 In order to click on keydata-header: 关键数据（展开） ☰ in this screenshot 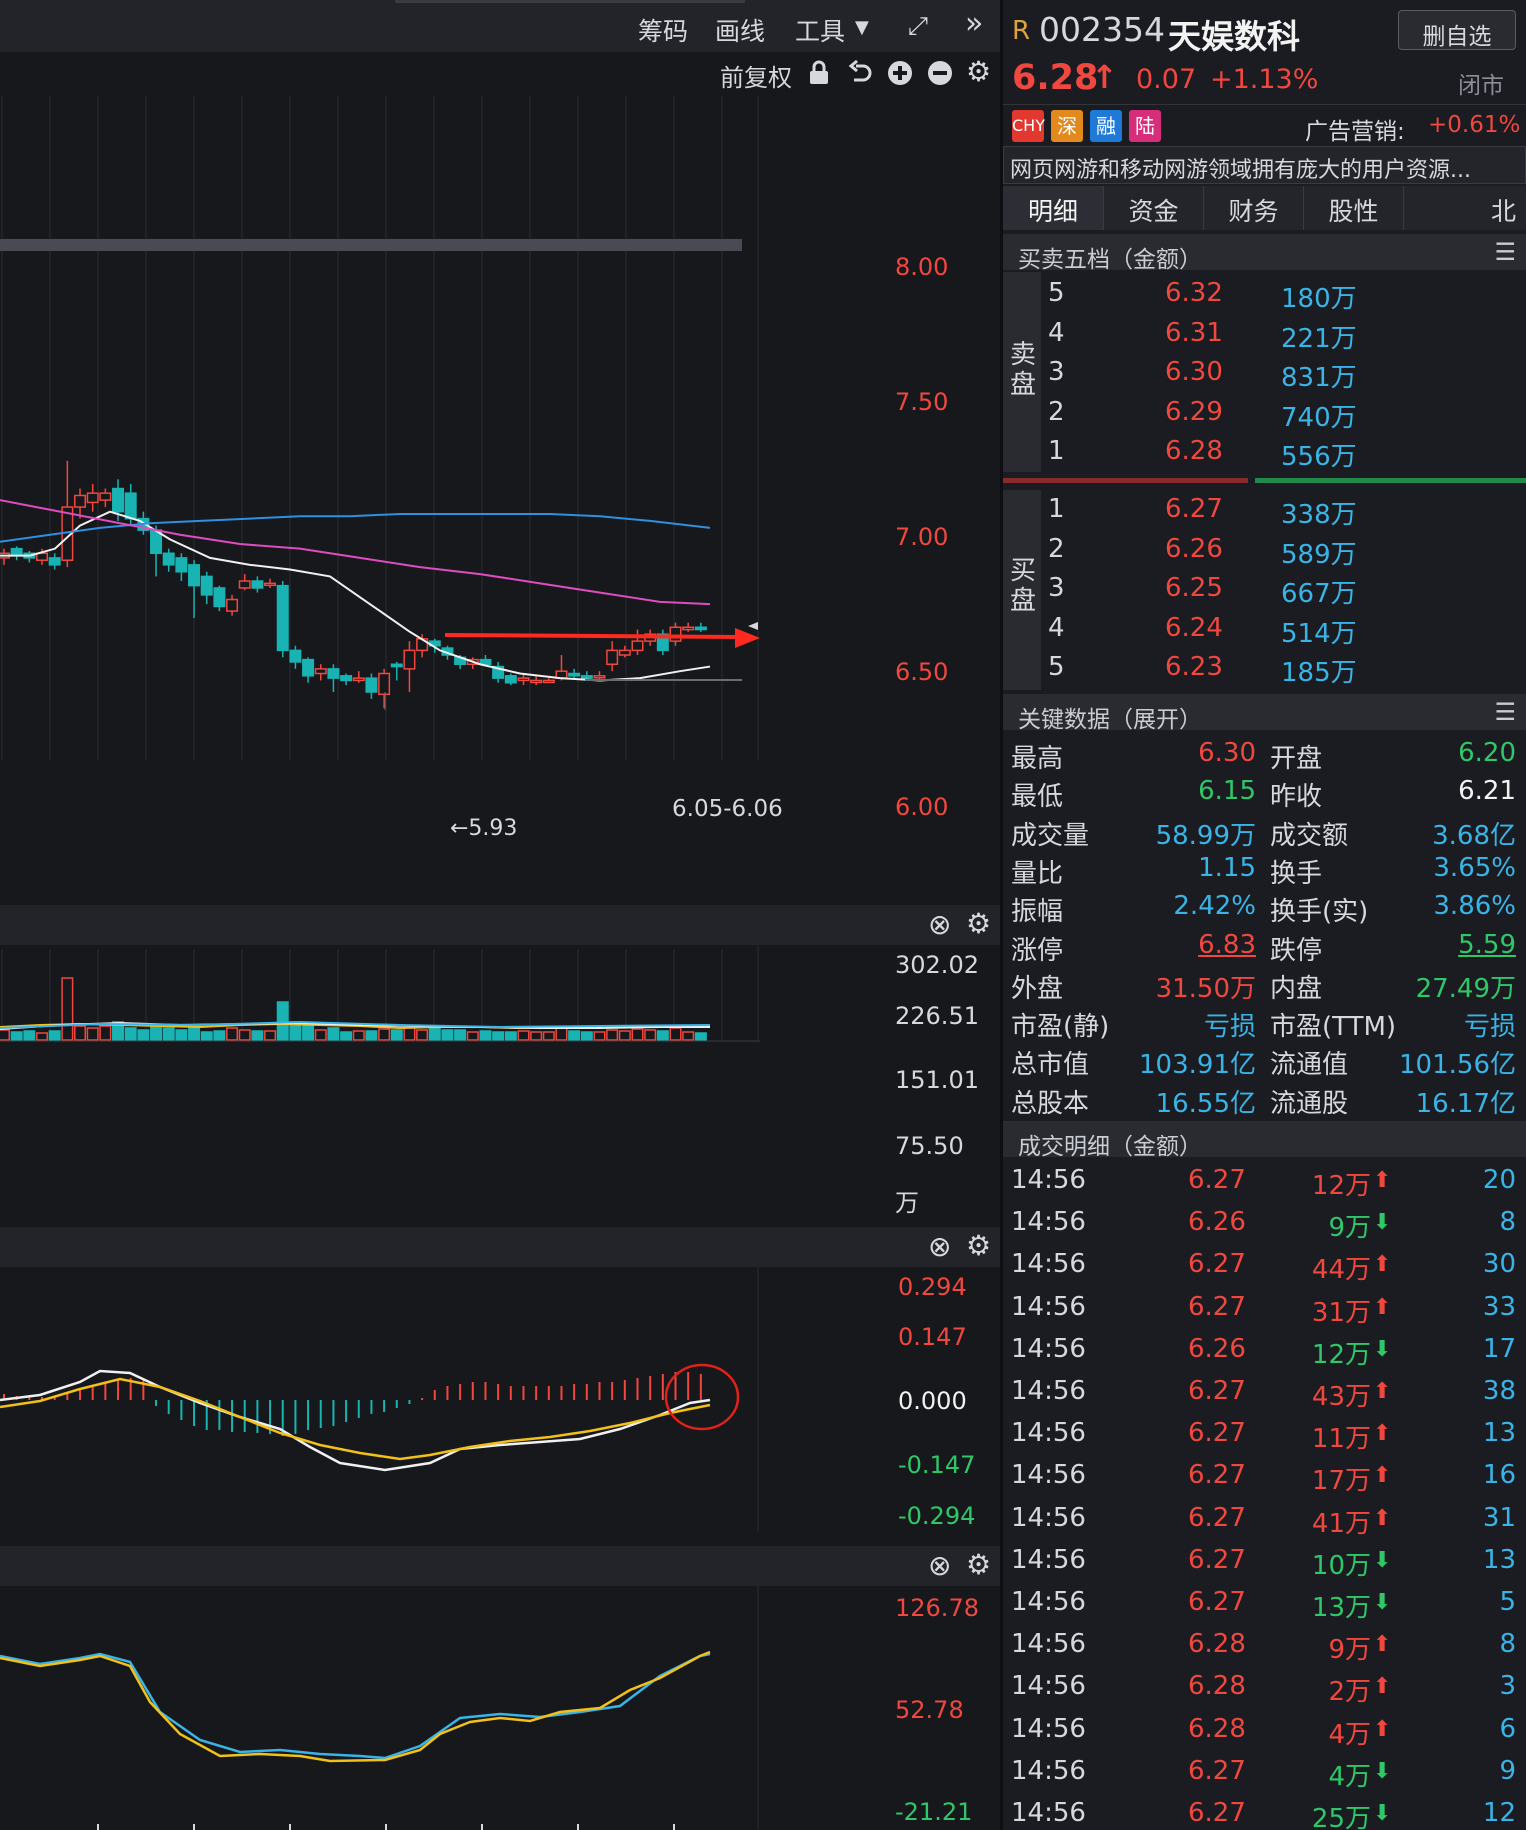, I will do `click(1264, 713)`.